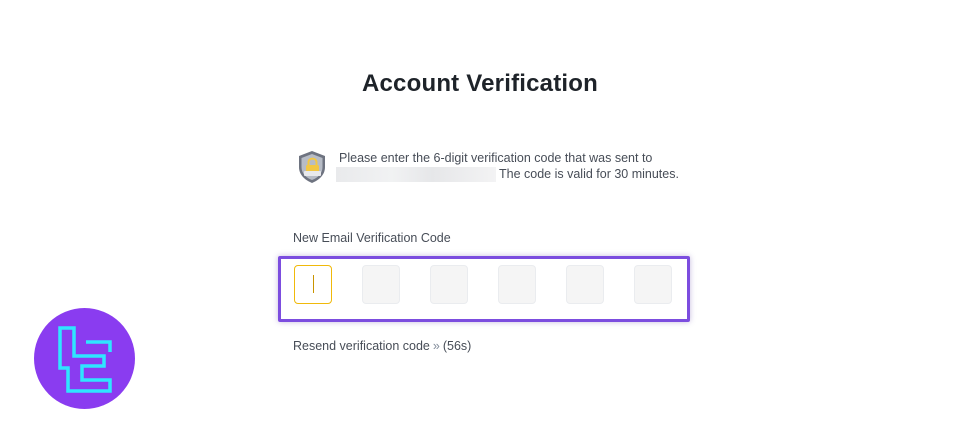 This screenshot has width=960, height=443. I want to click on highlight-frame, so click(484, 289).